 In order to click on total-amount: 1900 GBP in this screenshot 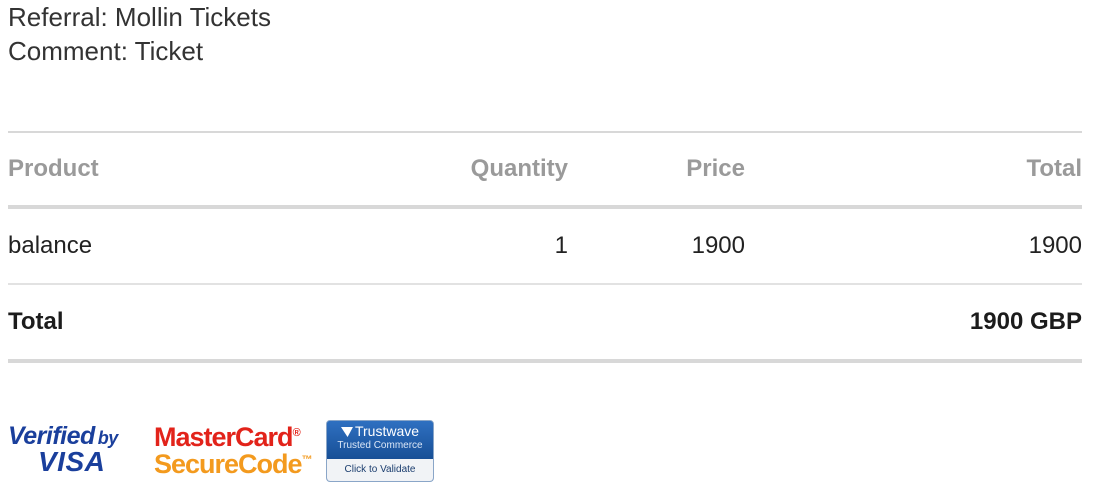, I will do `click(913, 323)`.